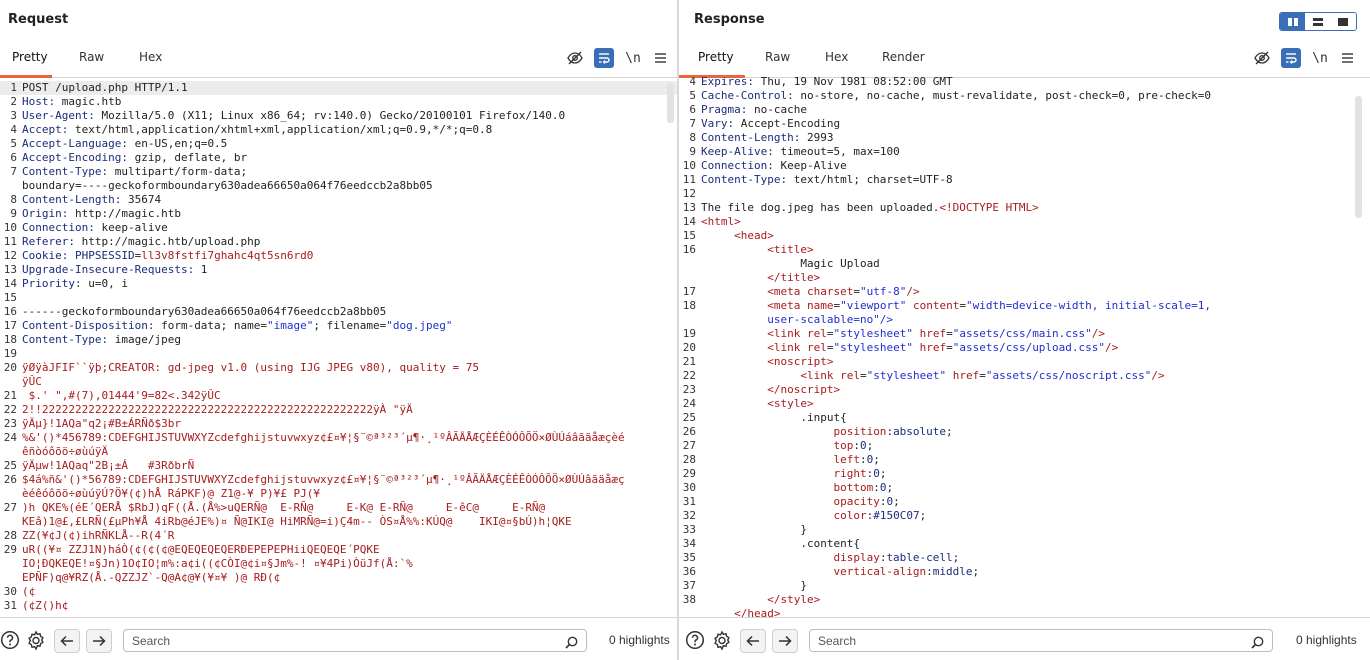 The height and width of the screenshot is (660, 1370). Describe the element at coordinates (1318, 21) in the screenshot. I see `layout-stacked-icon` at that location.